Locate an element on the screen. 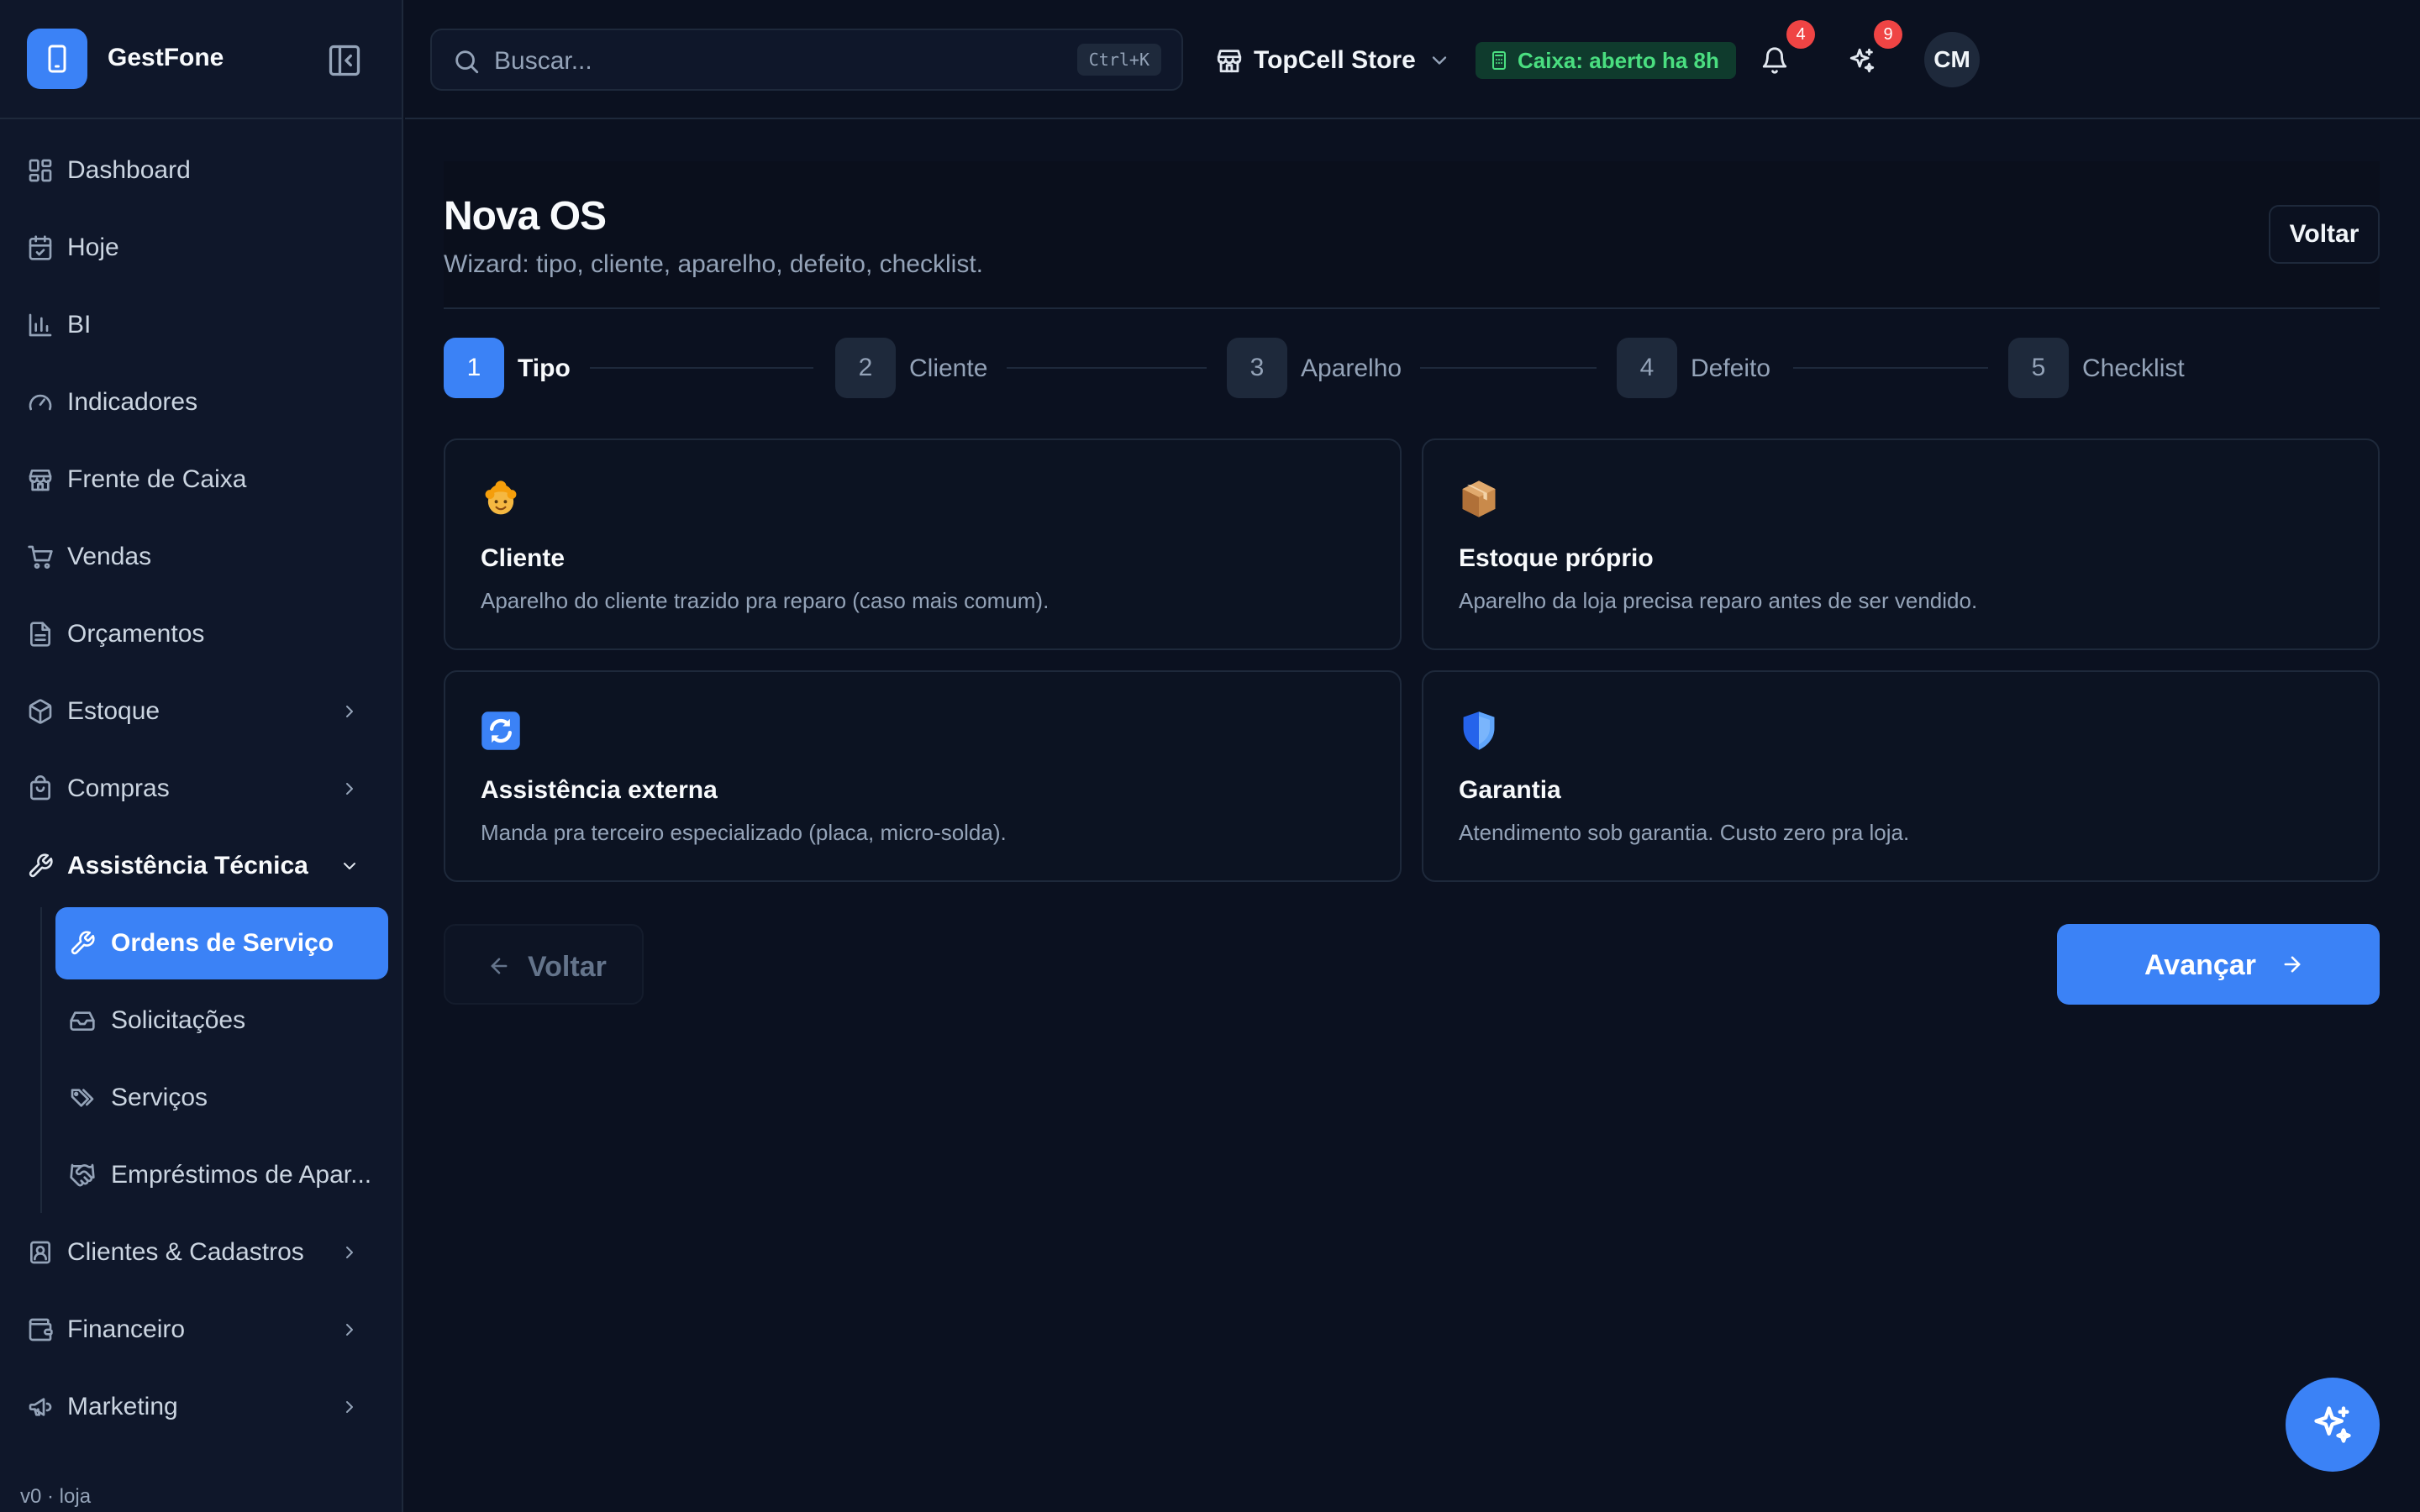 The image size is (2420, 1512). sidebar-item-label: Marketing is located at coordinates (123, 1406).